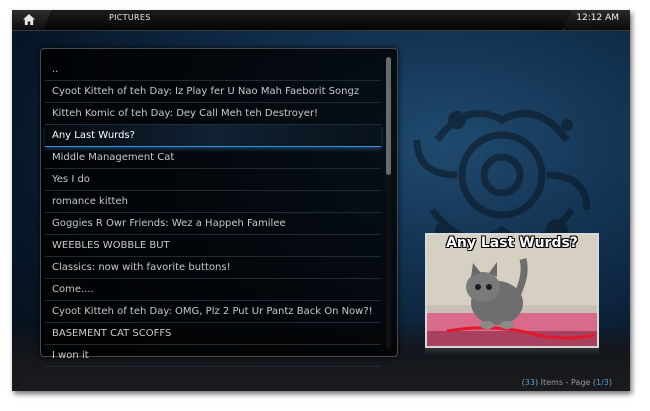  I want to click on clock: 12:12 AM, so click(597, 18).